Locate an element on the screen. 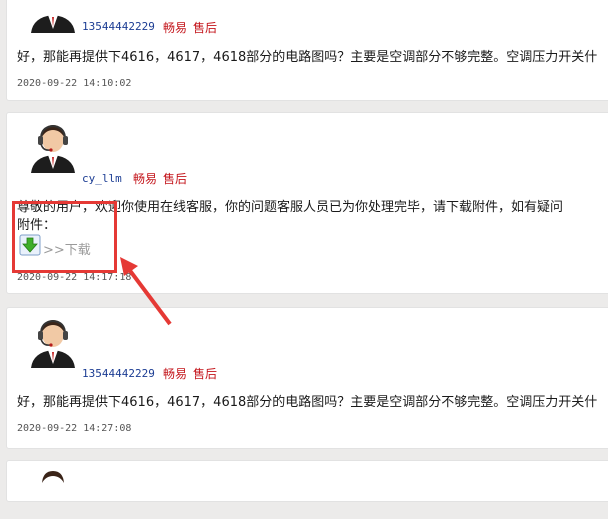 The height and width of the screenshot is (519, 608). timestamp: 2020-09-22 14:27:08 is located at coordinates (74, 428).